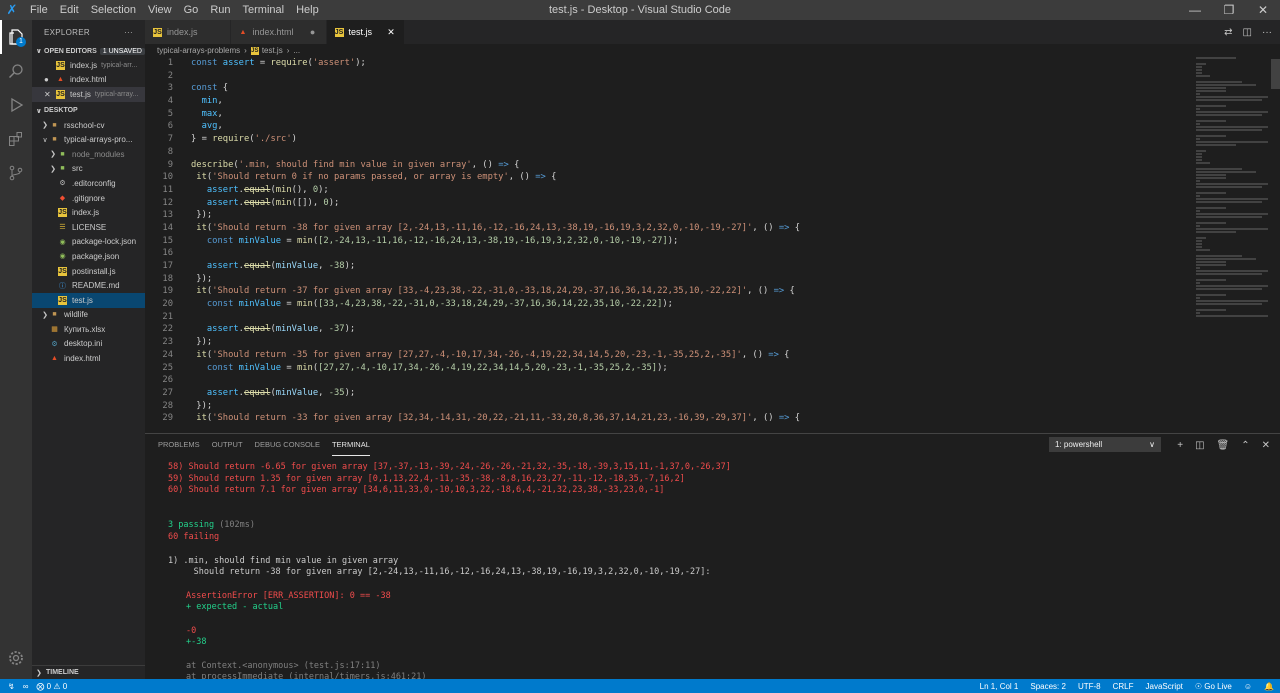 The height and width of the screenshot is (693, 1280). What do you see at coordinates (1228, 32) in the screenshot?
I see `open-changes-icon: ⇄` at bounding box center [1228, 32].